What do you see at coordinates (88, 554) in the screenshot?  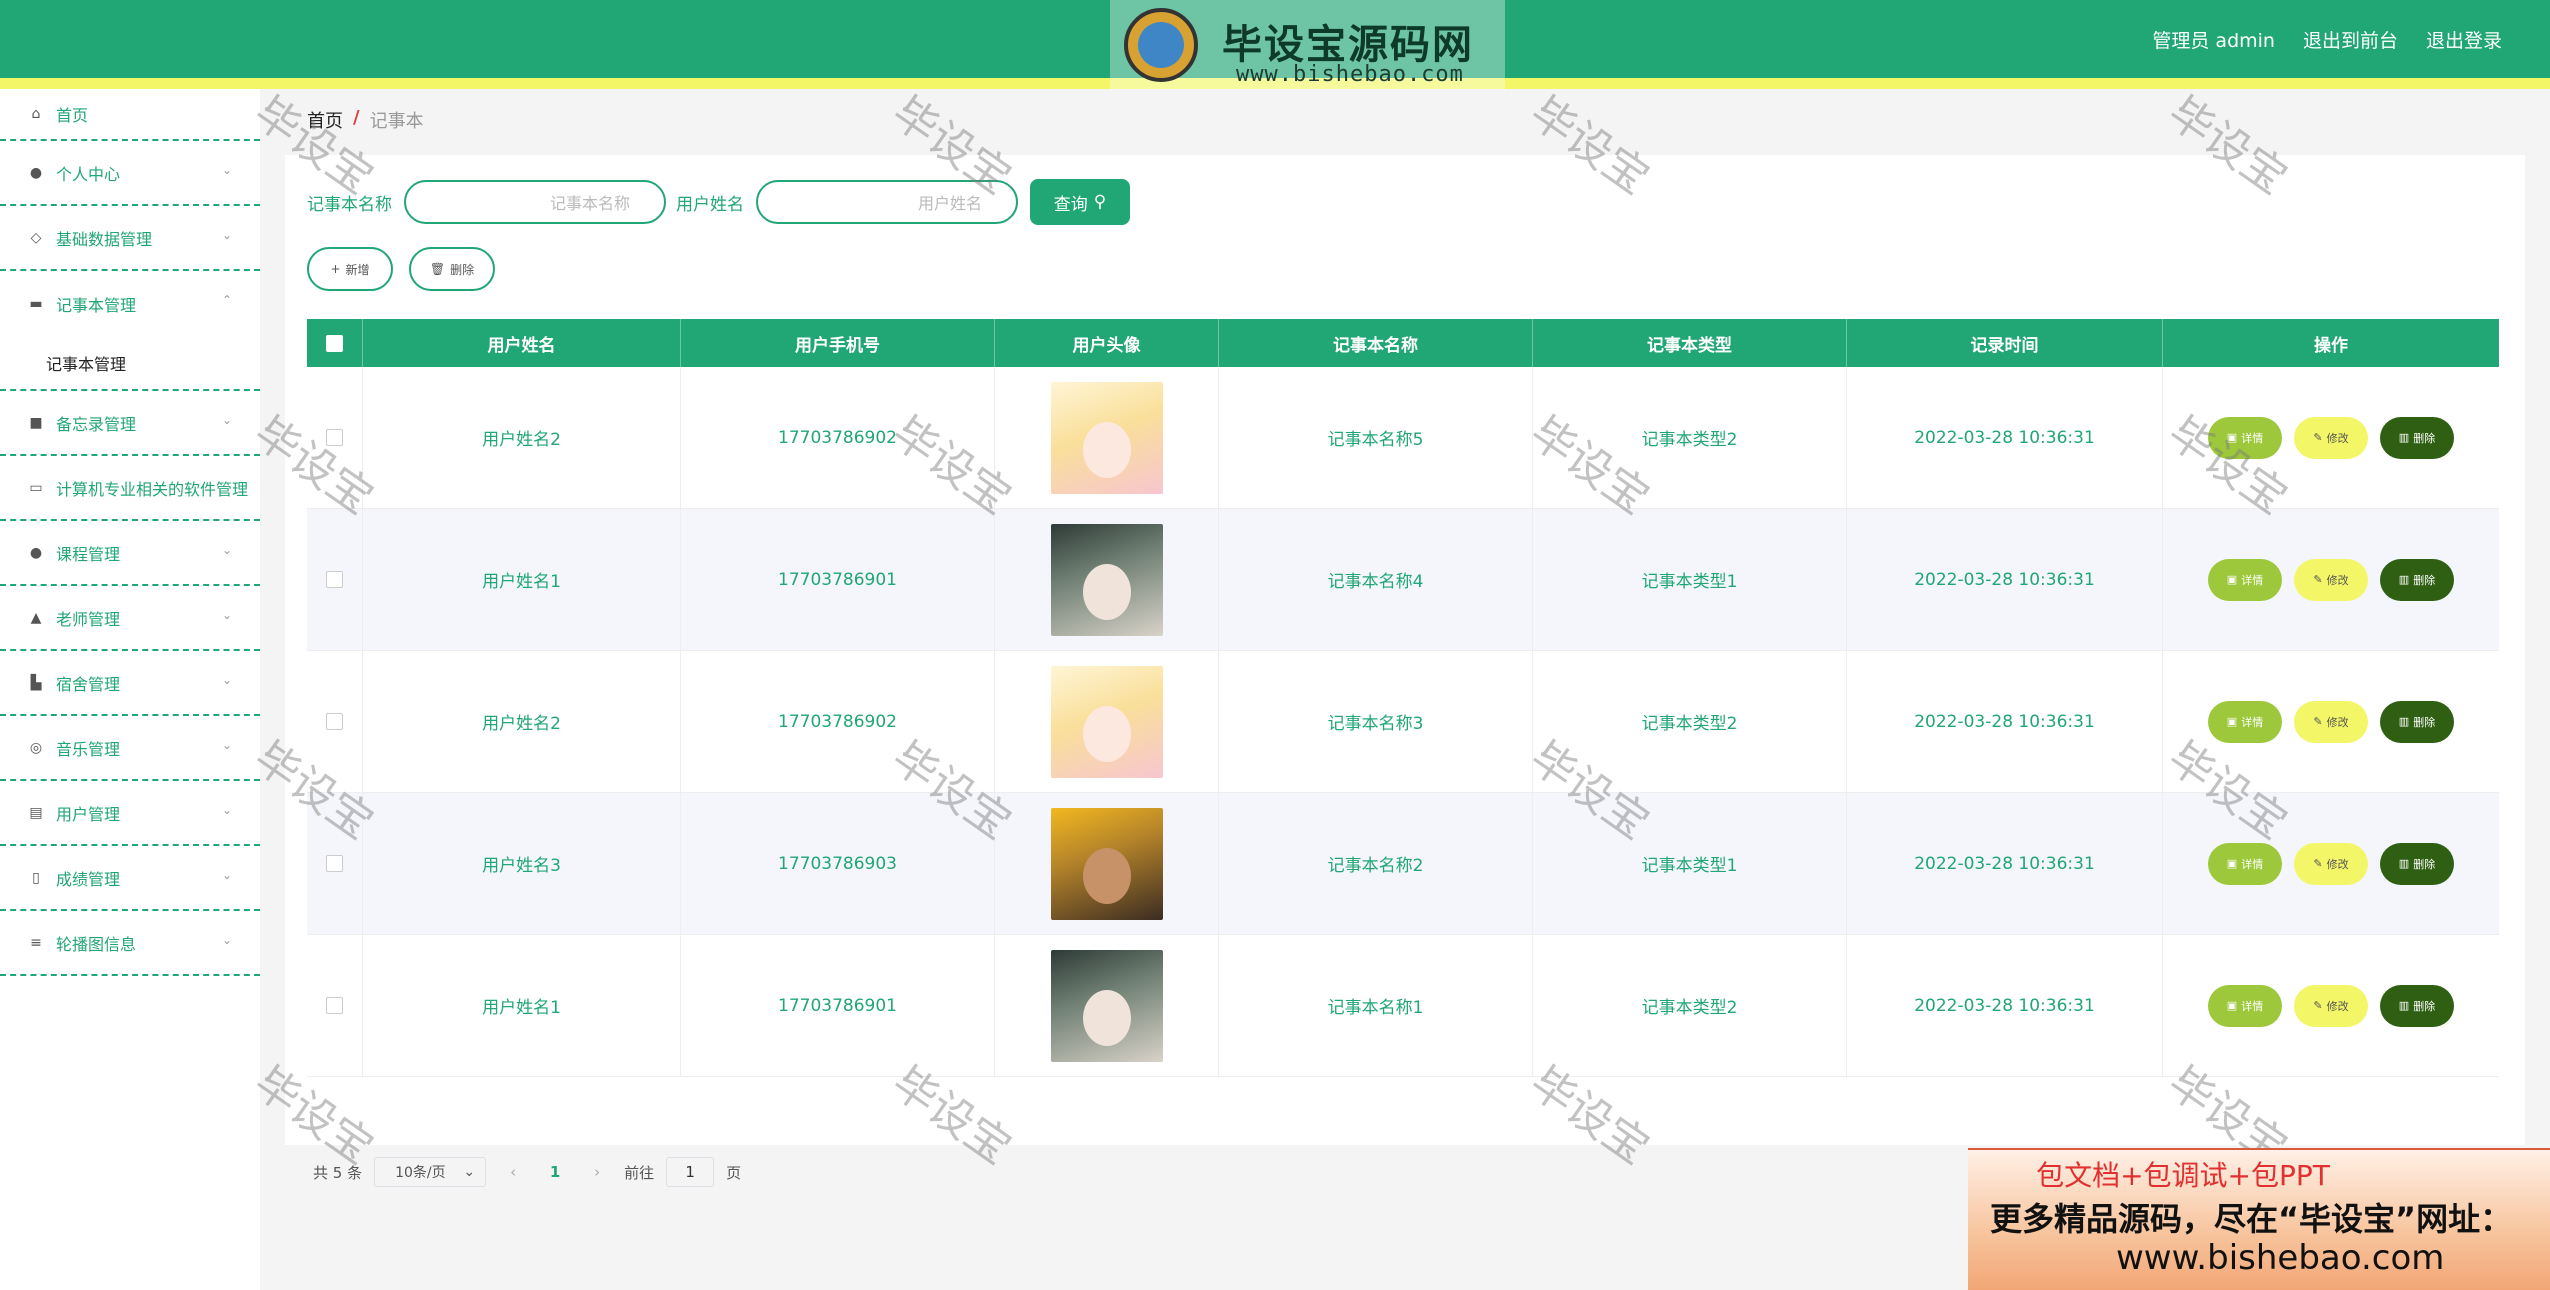 I see `sidebar-item-label: 课程管理` at bounding box center [88, 554].